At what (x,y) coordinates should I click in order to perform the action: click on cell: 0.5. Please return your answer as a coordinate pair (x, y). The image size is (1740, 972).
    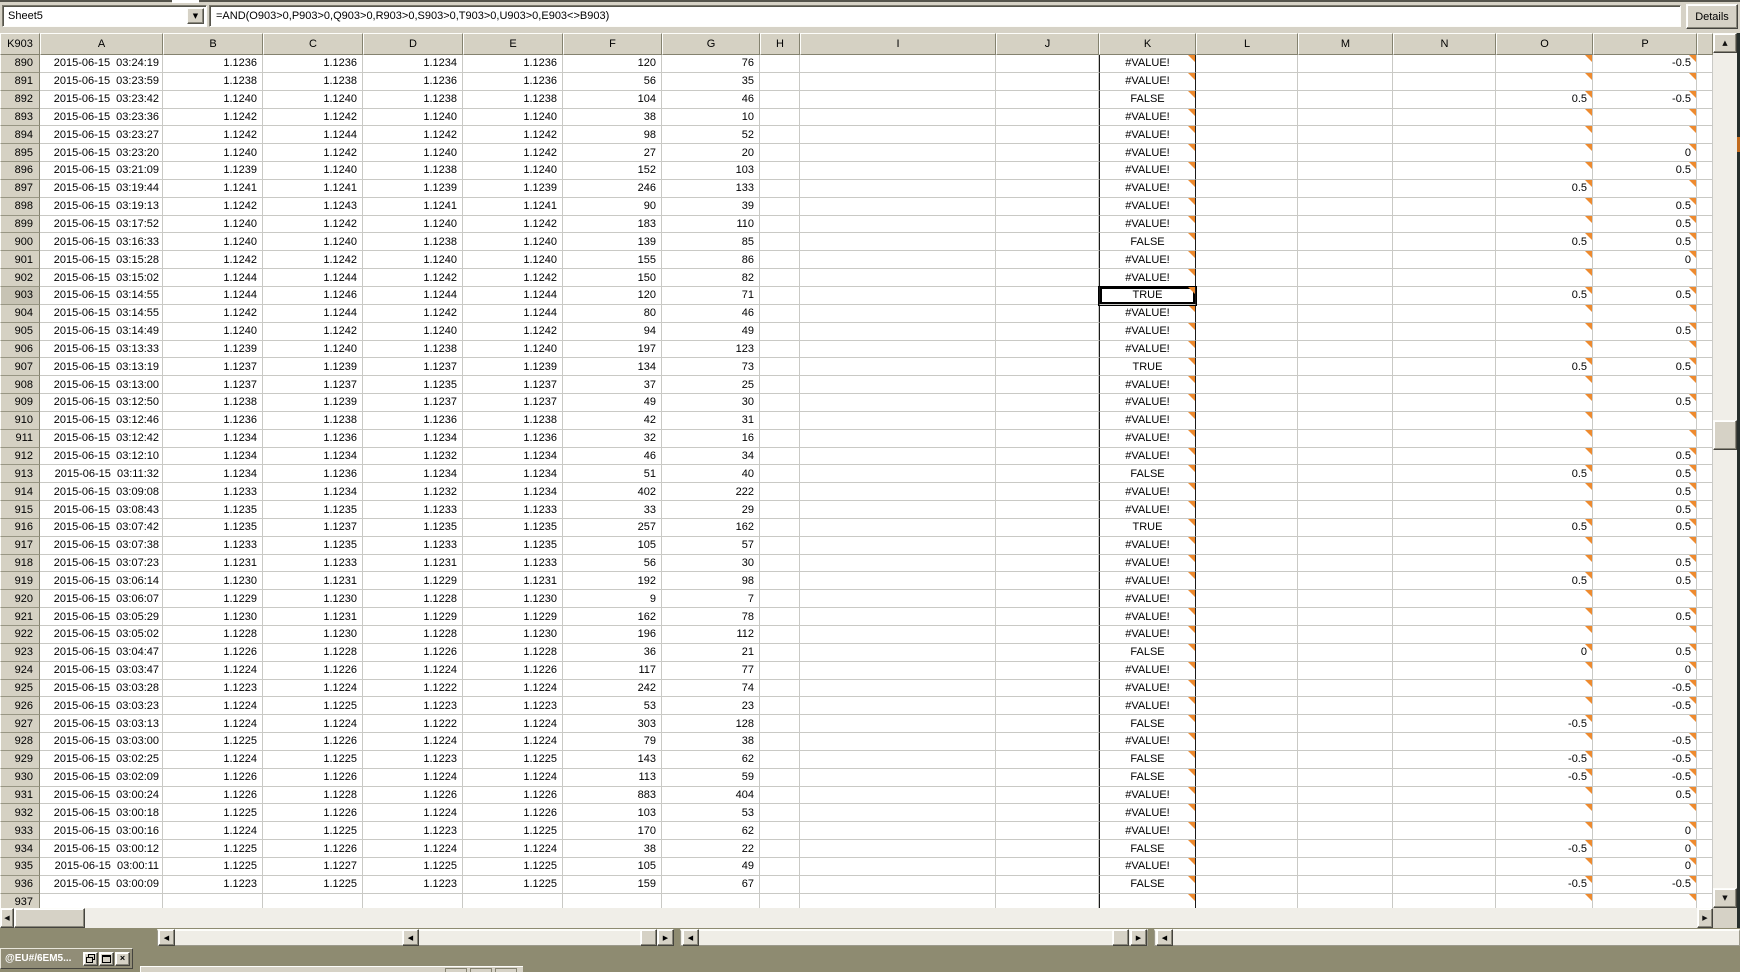
    Looking at the image, I should click on (1544, 295).